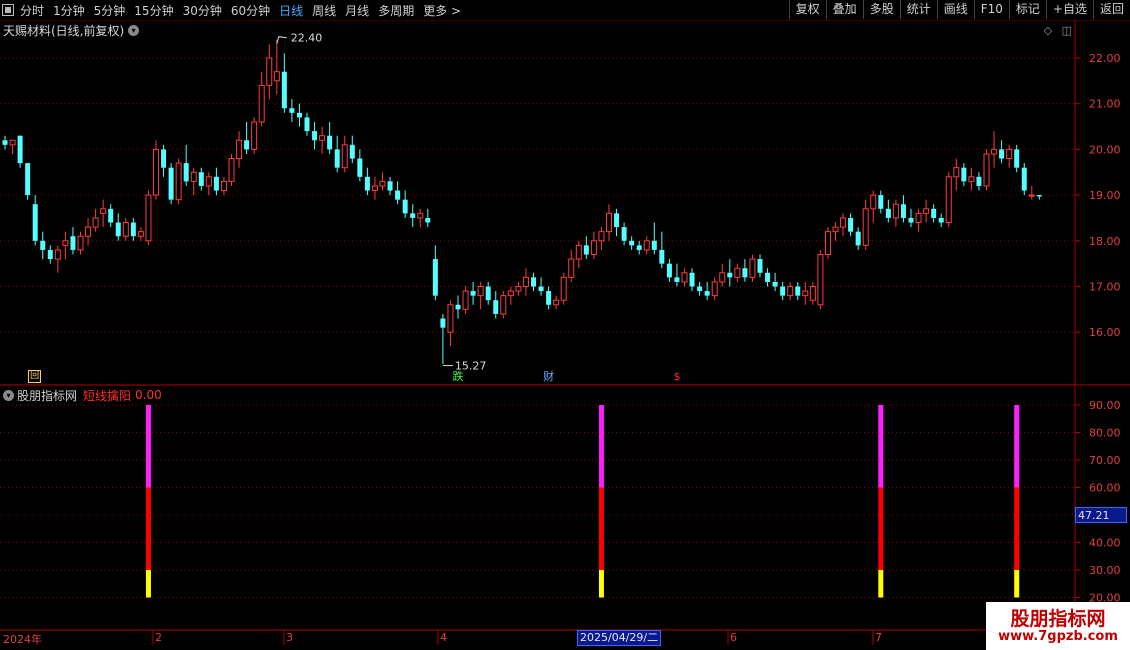 This screenshot has height=650, width=1130. What do you see at coordinates (1105, 570) in the screenshot?
I see `indicator-tick-label: 30.00` at bounding box center [1105, 570].